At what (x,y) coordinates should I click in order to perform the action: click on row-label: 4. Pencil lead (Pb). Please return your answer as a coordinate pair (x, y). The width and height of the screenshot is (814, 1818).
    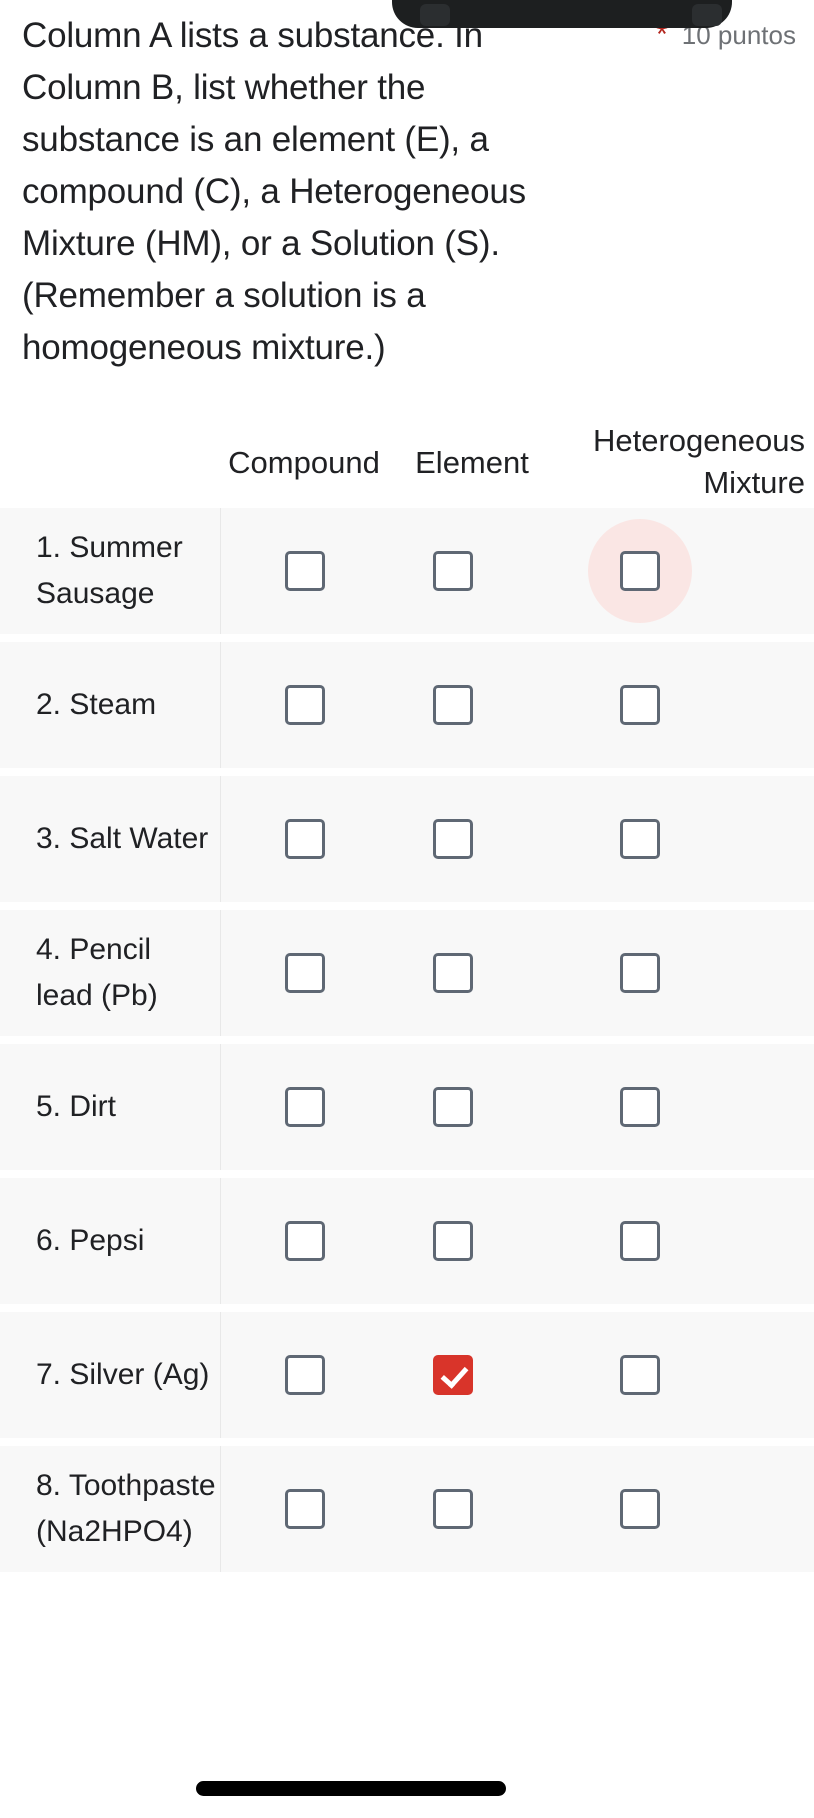
    Looking at the image, I should click on (97, 972).